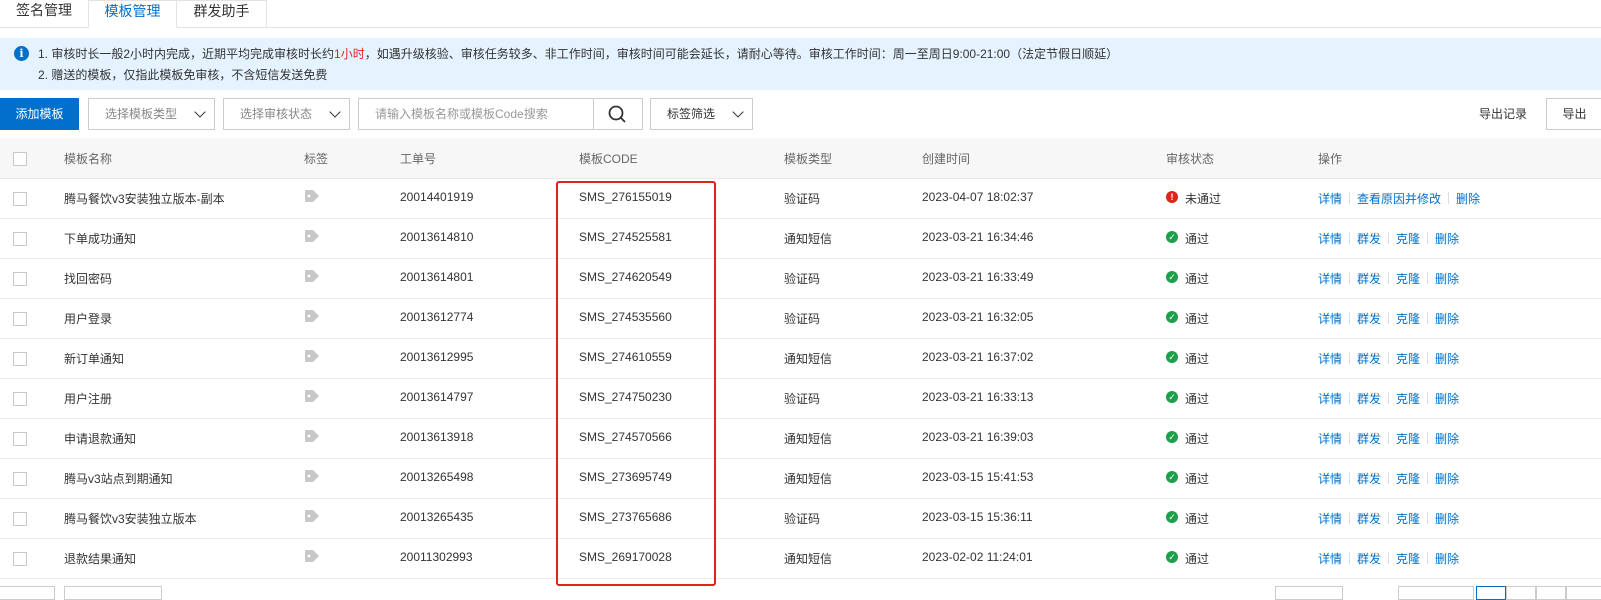 This screenshot has width=1601, height=600. I want to click on pagination-page-current, so click(1491, 593).